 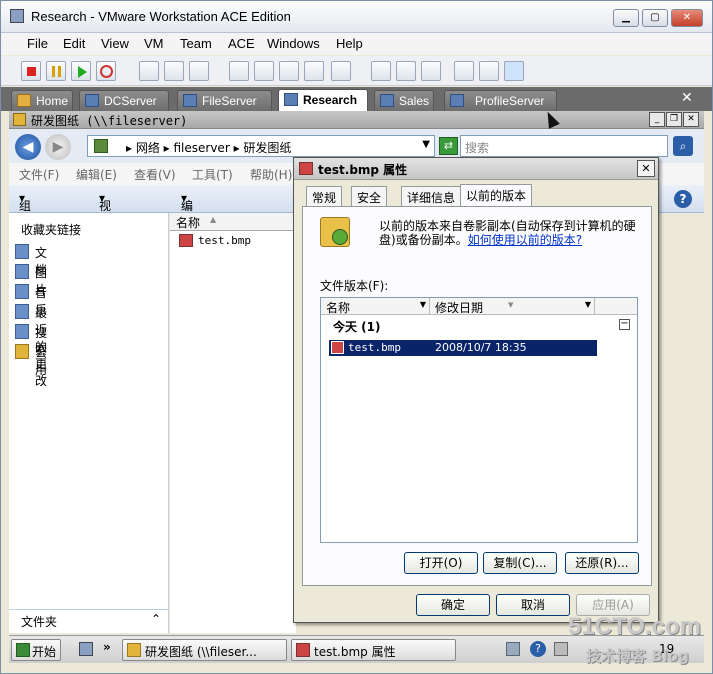 I want to click on explorer-title-bar: 研发图纸 (\\fileserver) _ ❐ ✕, so click(x=356, y=120).